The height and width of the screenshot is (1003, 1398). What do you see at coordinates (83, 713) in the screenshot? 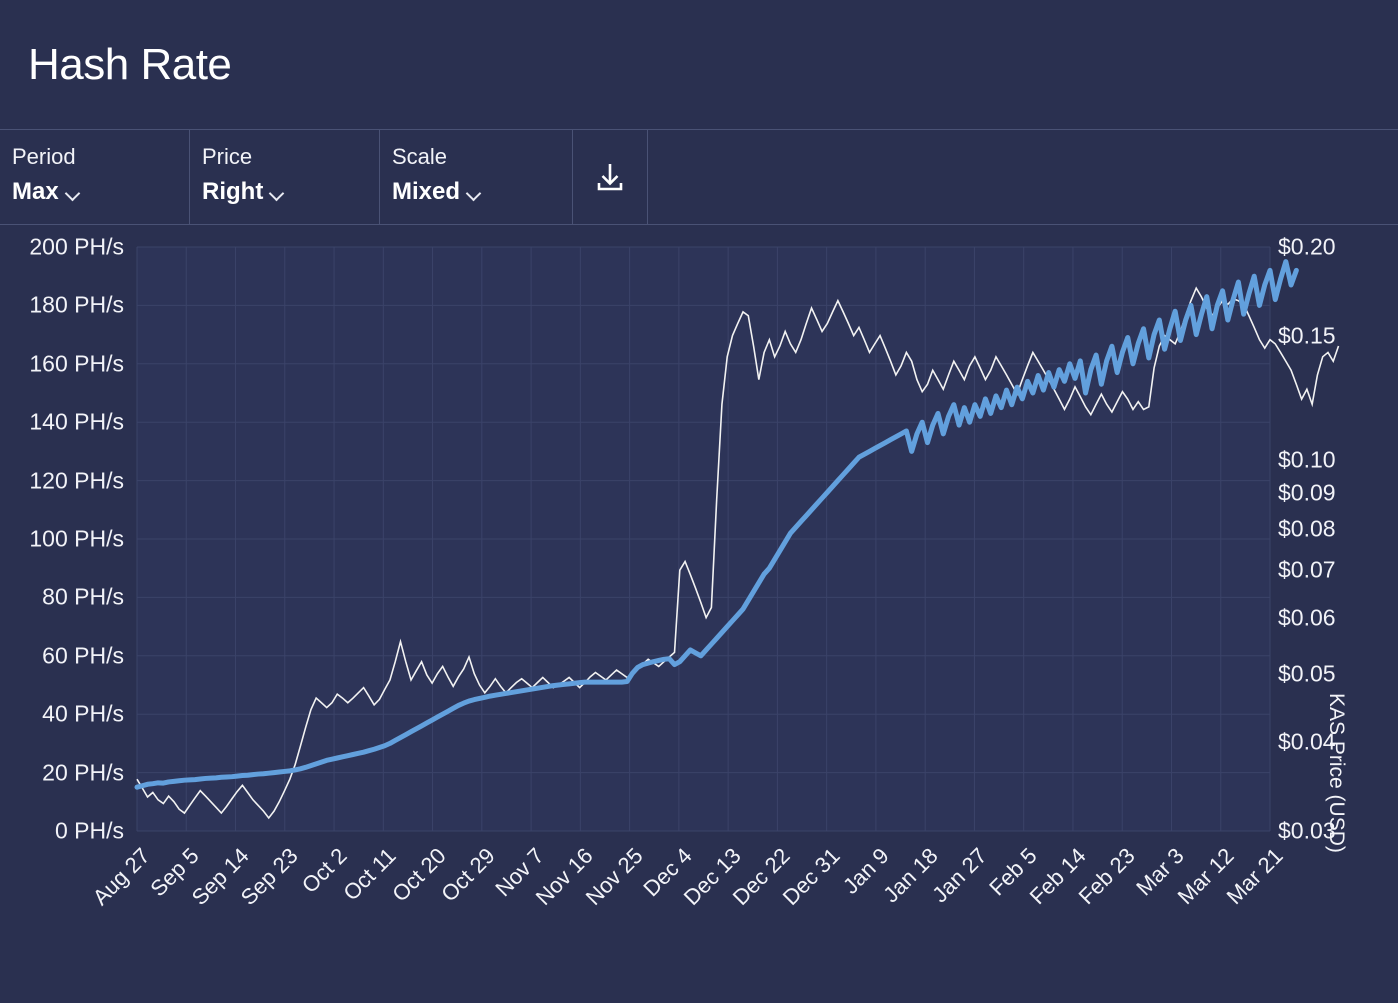
I see `y-axis-left-tick: 40 PH/s` at bounding box center [83, 713].